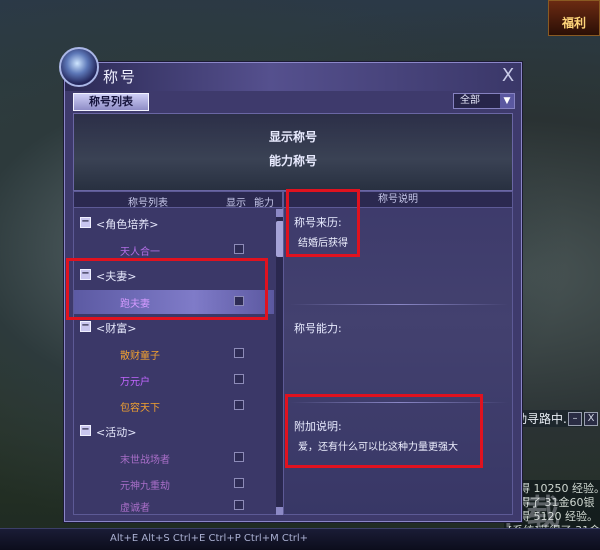 The height and width of the screenshot is (550, 600). What do you see at coordinates (575, 419) in the screenshot?
I see `chat-minimize-button: –` at bounding box center [575, 419].